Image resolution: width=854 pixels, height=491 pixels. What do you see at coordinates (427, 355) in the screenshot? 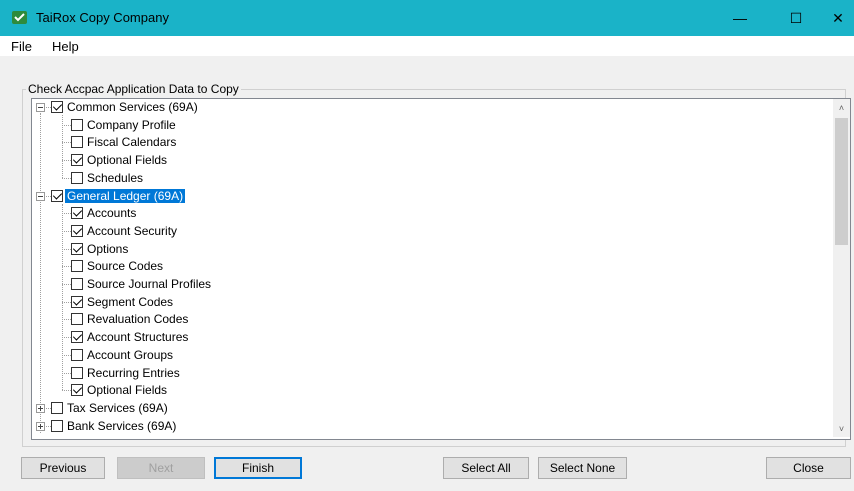
I see `tree-item-row: Account Groups` at bounding box center [427, 355].